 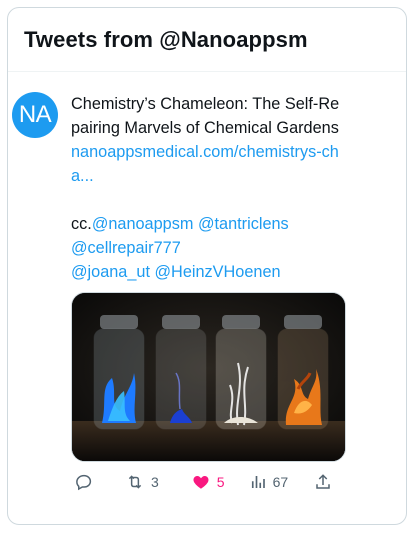 I want to click on avatar: NA, so click(x=35, y=115).